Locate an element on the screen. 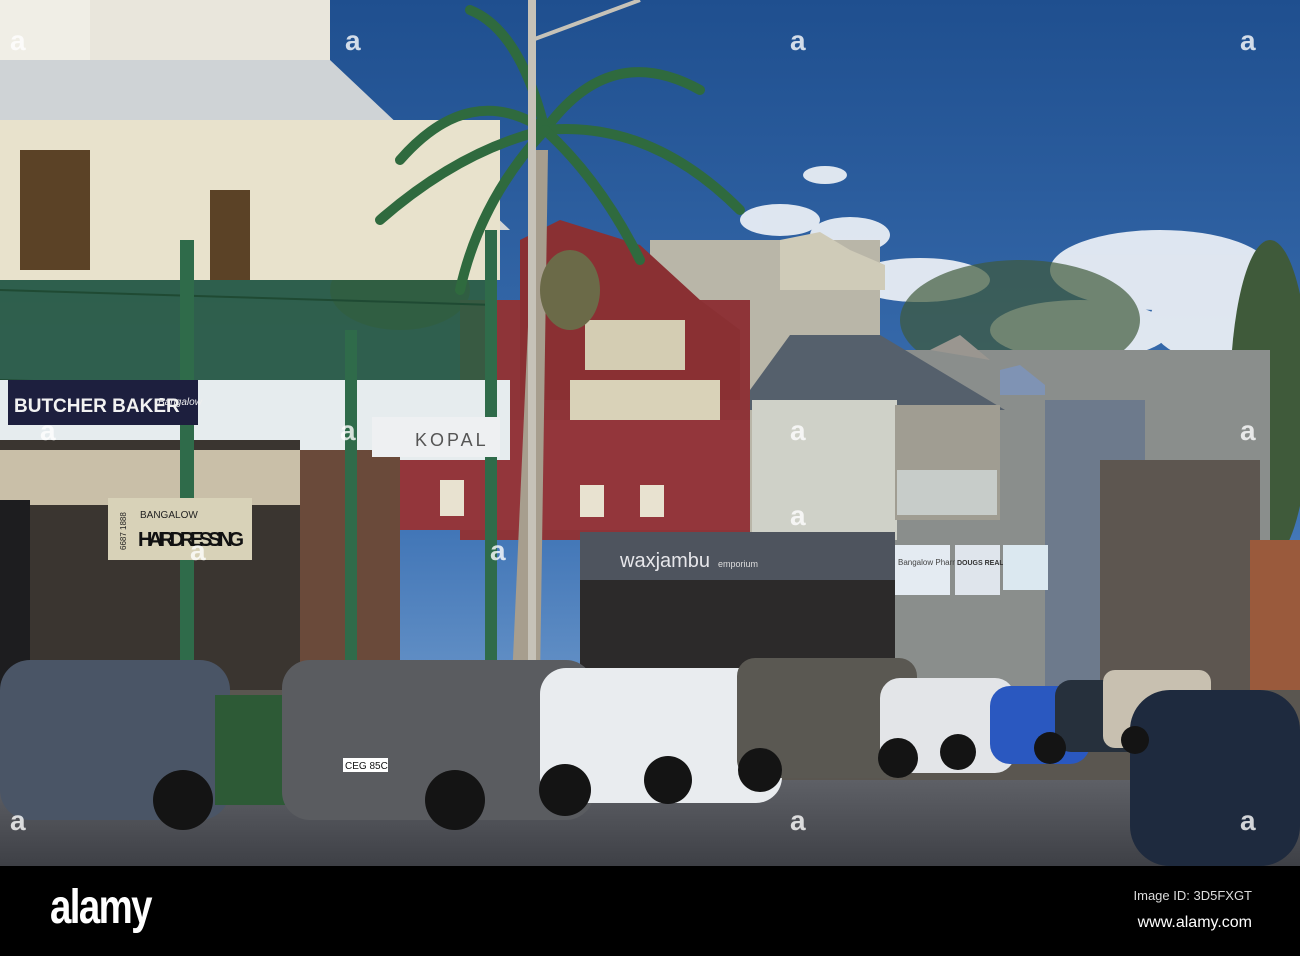 This screenshot has width=1300, height=956. bangalow-script: Bangalow is located at coordinates (180, 402).